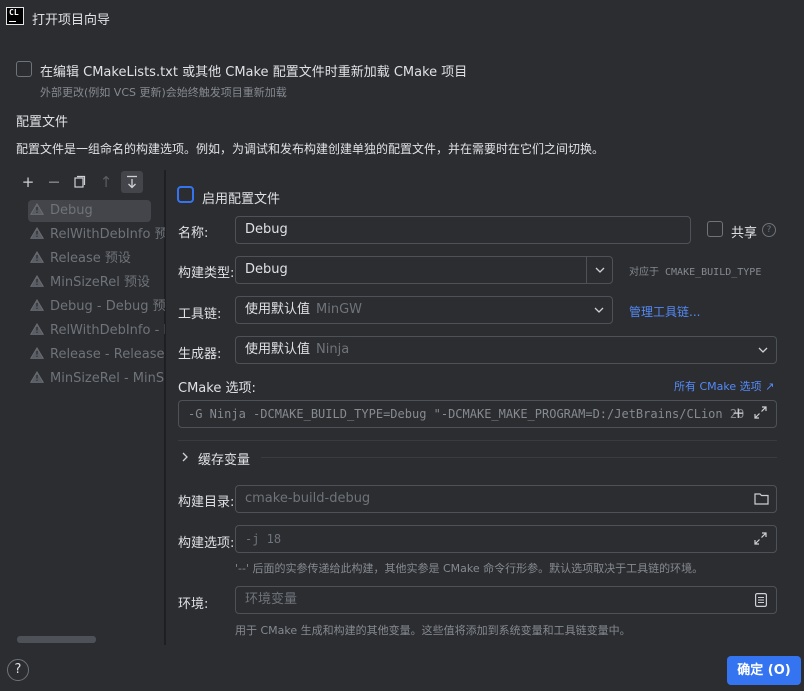 The width and height of the screenshot is (804, 691). I want to click on build-dir-label: 构建目录:, so click(206, 502).